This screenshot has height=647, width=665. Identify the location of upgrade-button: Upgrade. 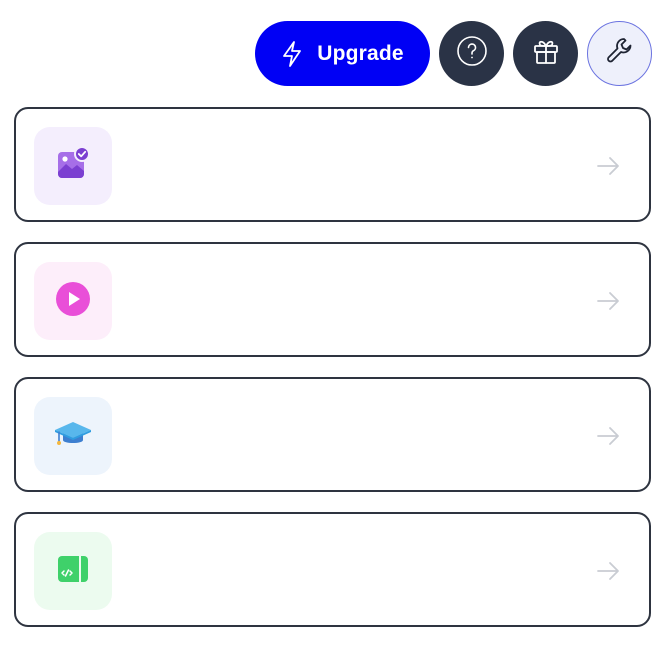
(342, 53).